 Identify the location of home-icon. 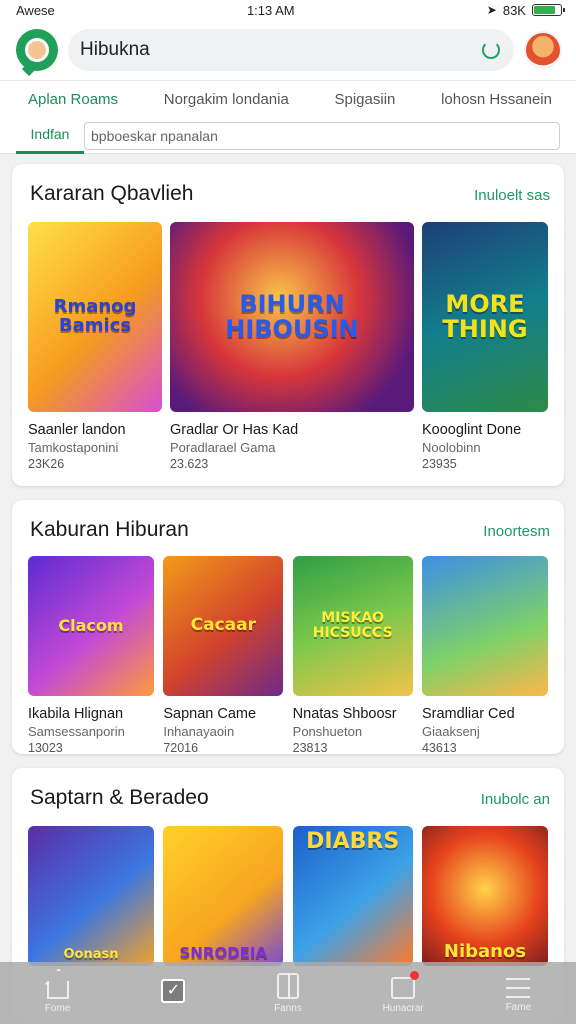
(57, 989).